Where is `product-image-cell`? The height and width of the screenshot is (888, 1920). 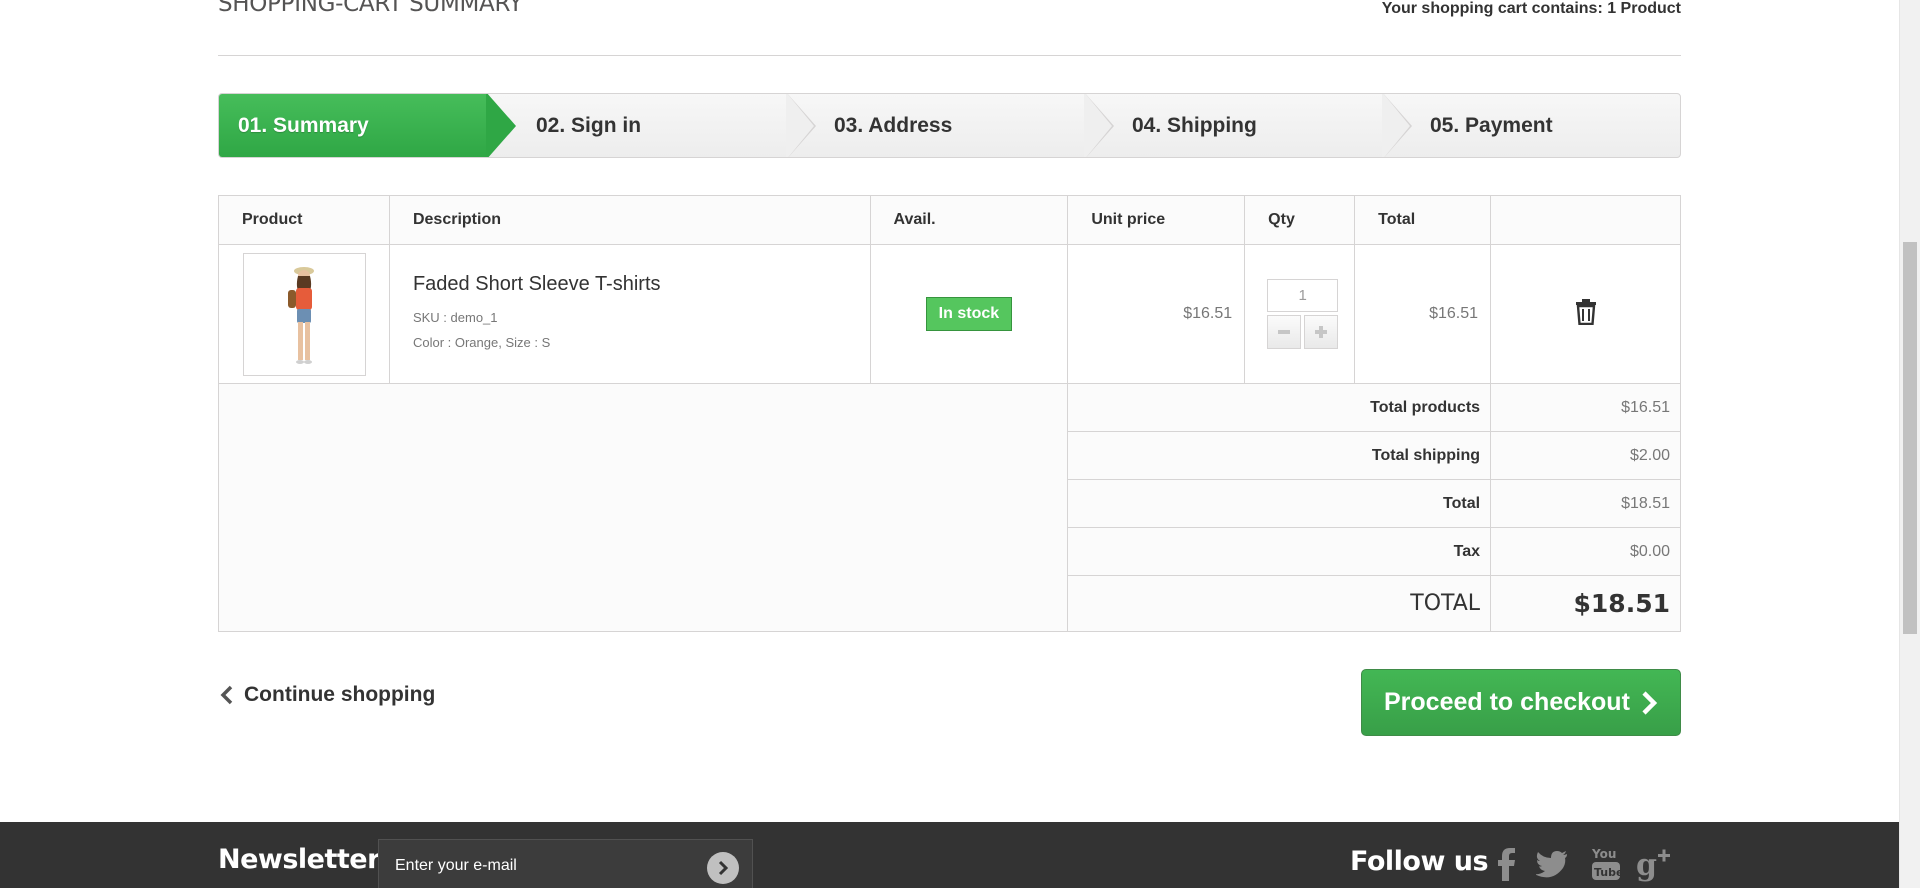
product-image-cell is located at coordinates (304, 314).